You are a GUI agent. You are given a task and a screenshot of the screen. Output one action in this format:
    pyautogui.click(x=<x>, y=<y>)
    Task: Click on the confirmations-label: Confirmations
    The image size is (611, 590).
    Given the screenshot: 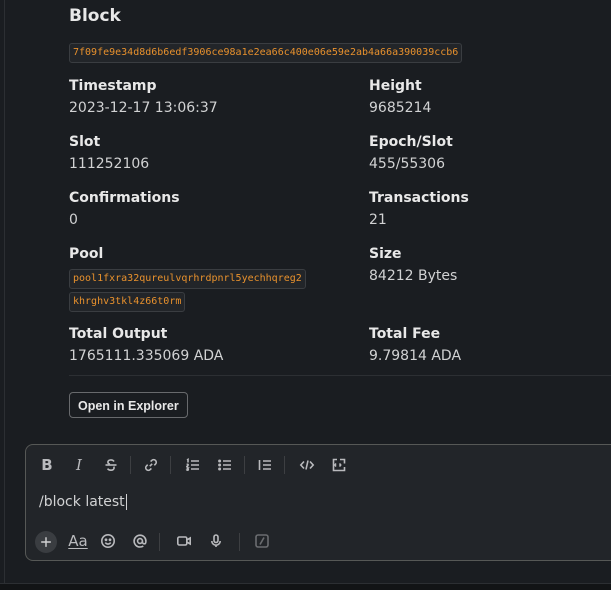 What is the action you would take?
    pyautogui.click(x=124, y=198)
    